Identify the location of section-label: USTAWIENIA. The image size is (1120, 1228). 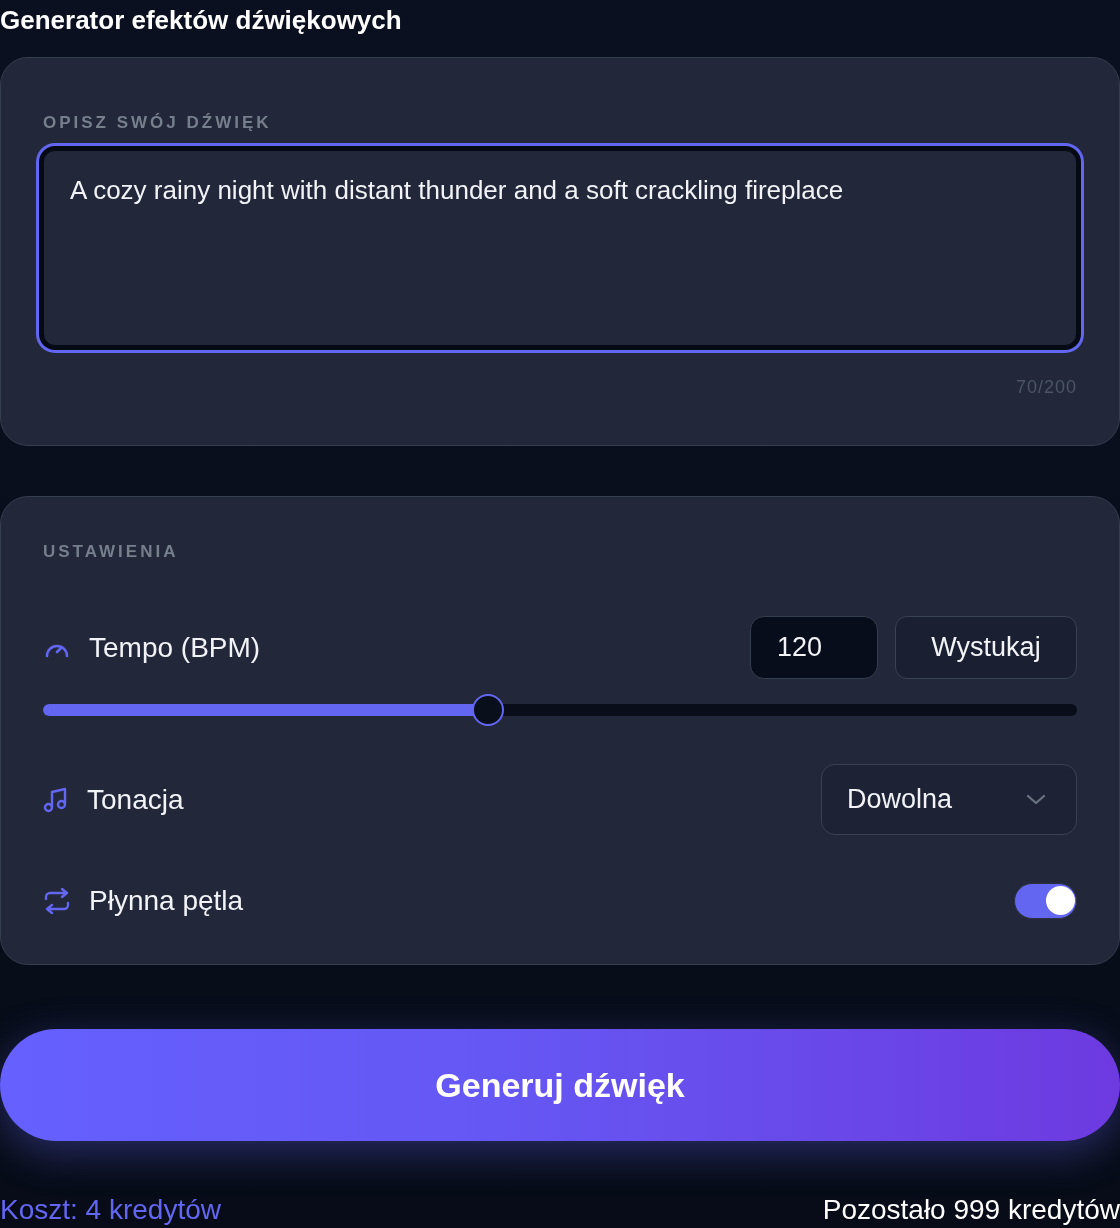
(111, 552).